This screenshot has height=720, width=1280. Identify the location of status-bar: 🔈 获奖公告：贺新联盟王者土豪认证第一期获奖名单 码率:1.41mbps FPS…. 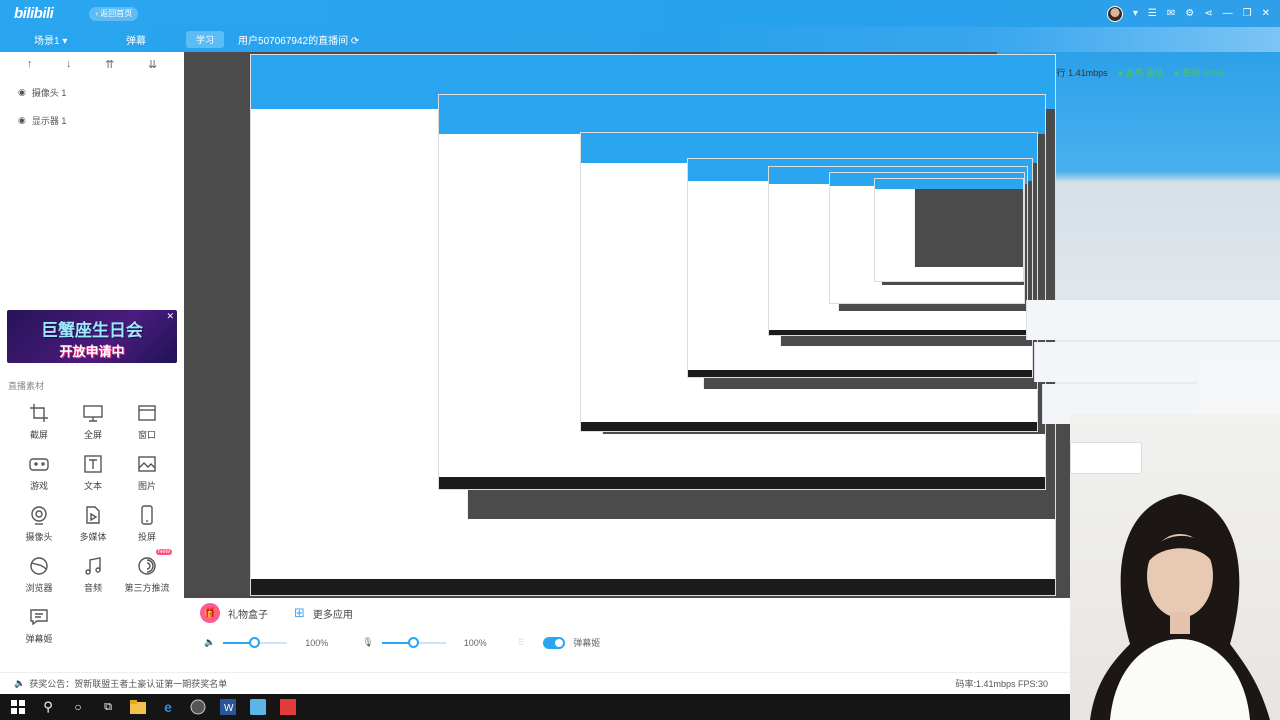
(535, 683).